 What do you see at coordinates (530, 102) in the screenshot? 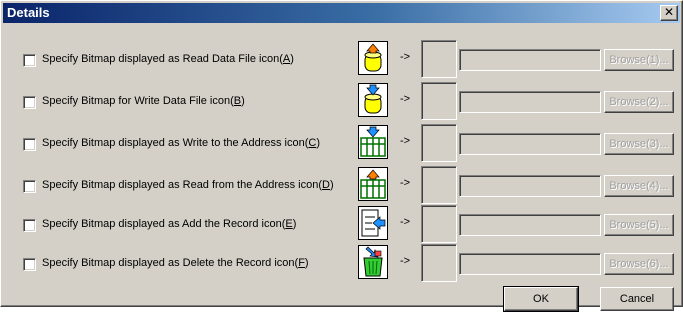
I see `path-field-write-data-file` at bounding box center [530, 102].